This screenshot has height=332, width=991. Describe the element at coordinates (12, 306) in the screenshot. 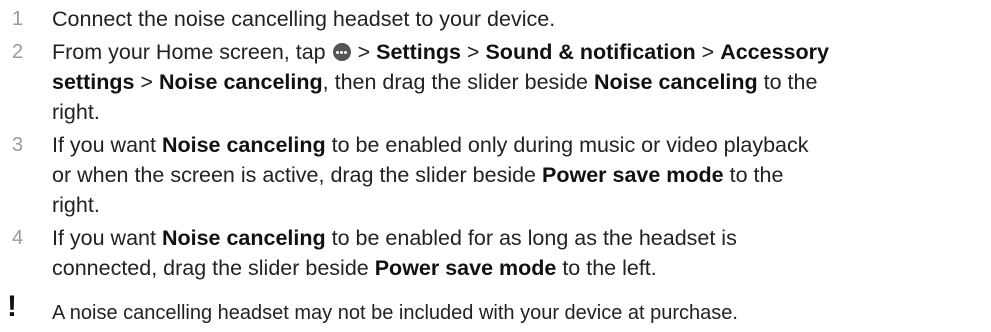

I see `exclamation-icon: !` at that location.